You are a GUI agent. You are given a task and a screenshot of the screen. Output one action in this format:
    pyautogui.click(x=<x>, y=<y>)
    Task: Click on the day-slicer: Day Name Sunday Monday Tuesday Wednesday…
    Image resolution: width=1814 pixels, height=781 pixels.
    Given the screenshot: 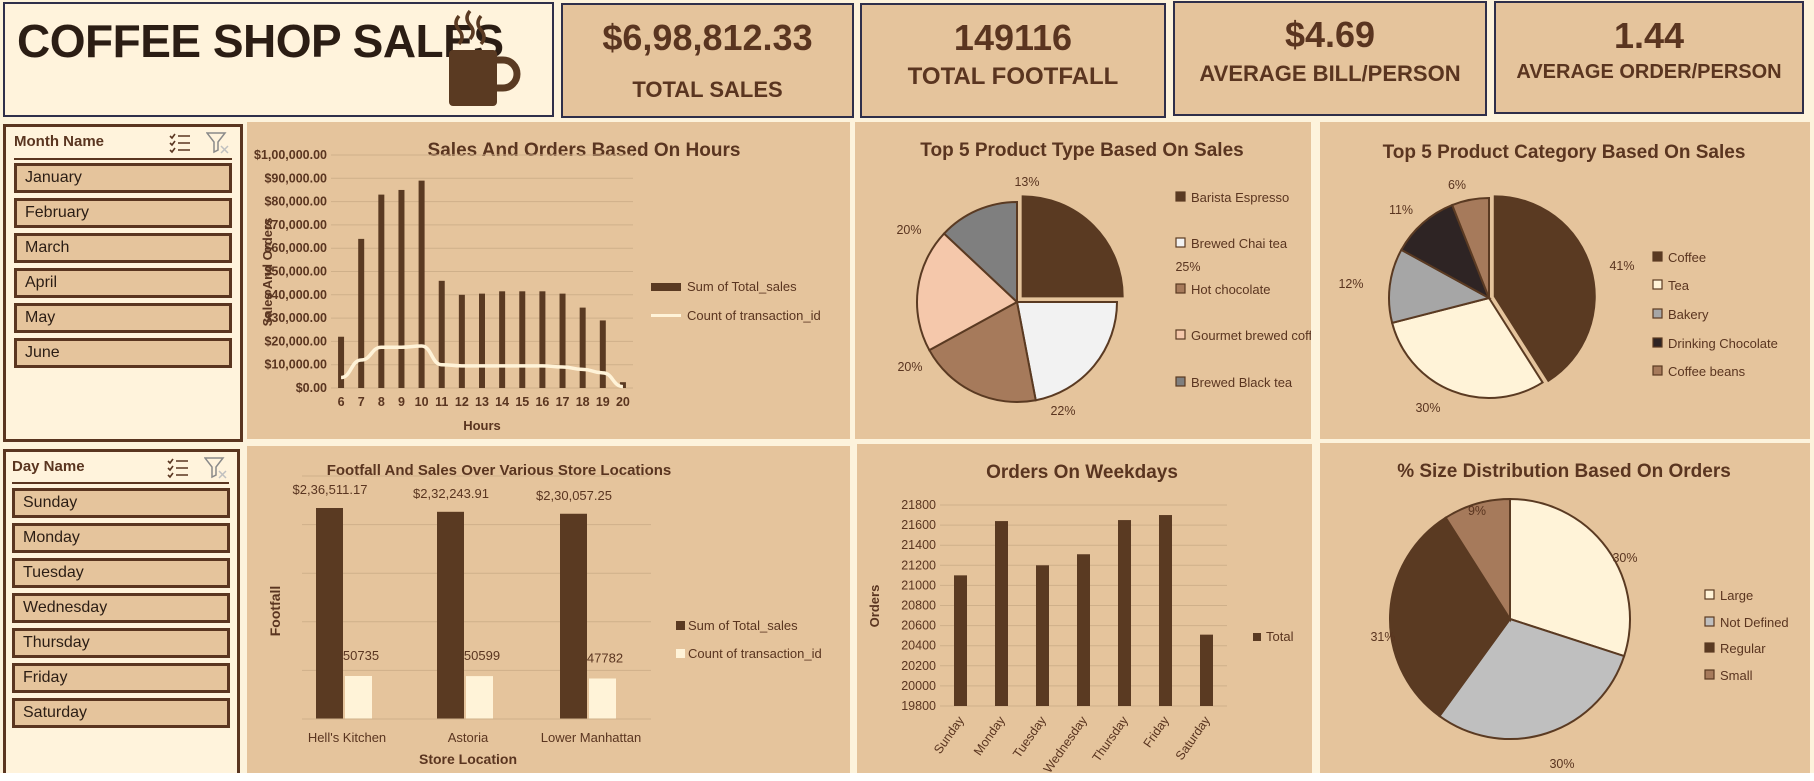 What is the action you would take?
    pyautogui.click(x=121, y=613)
    